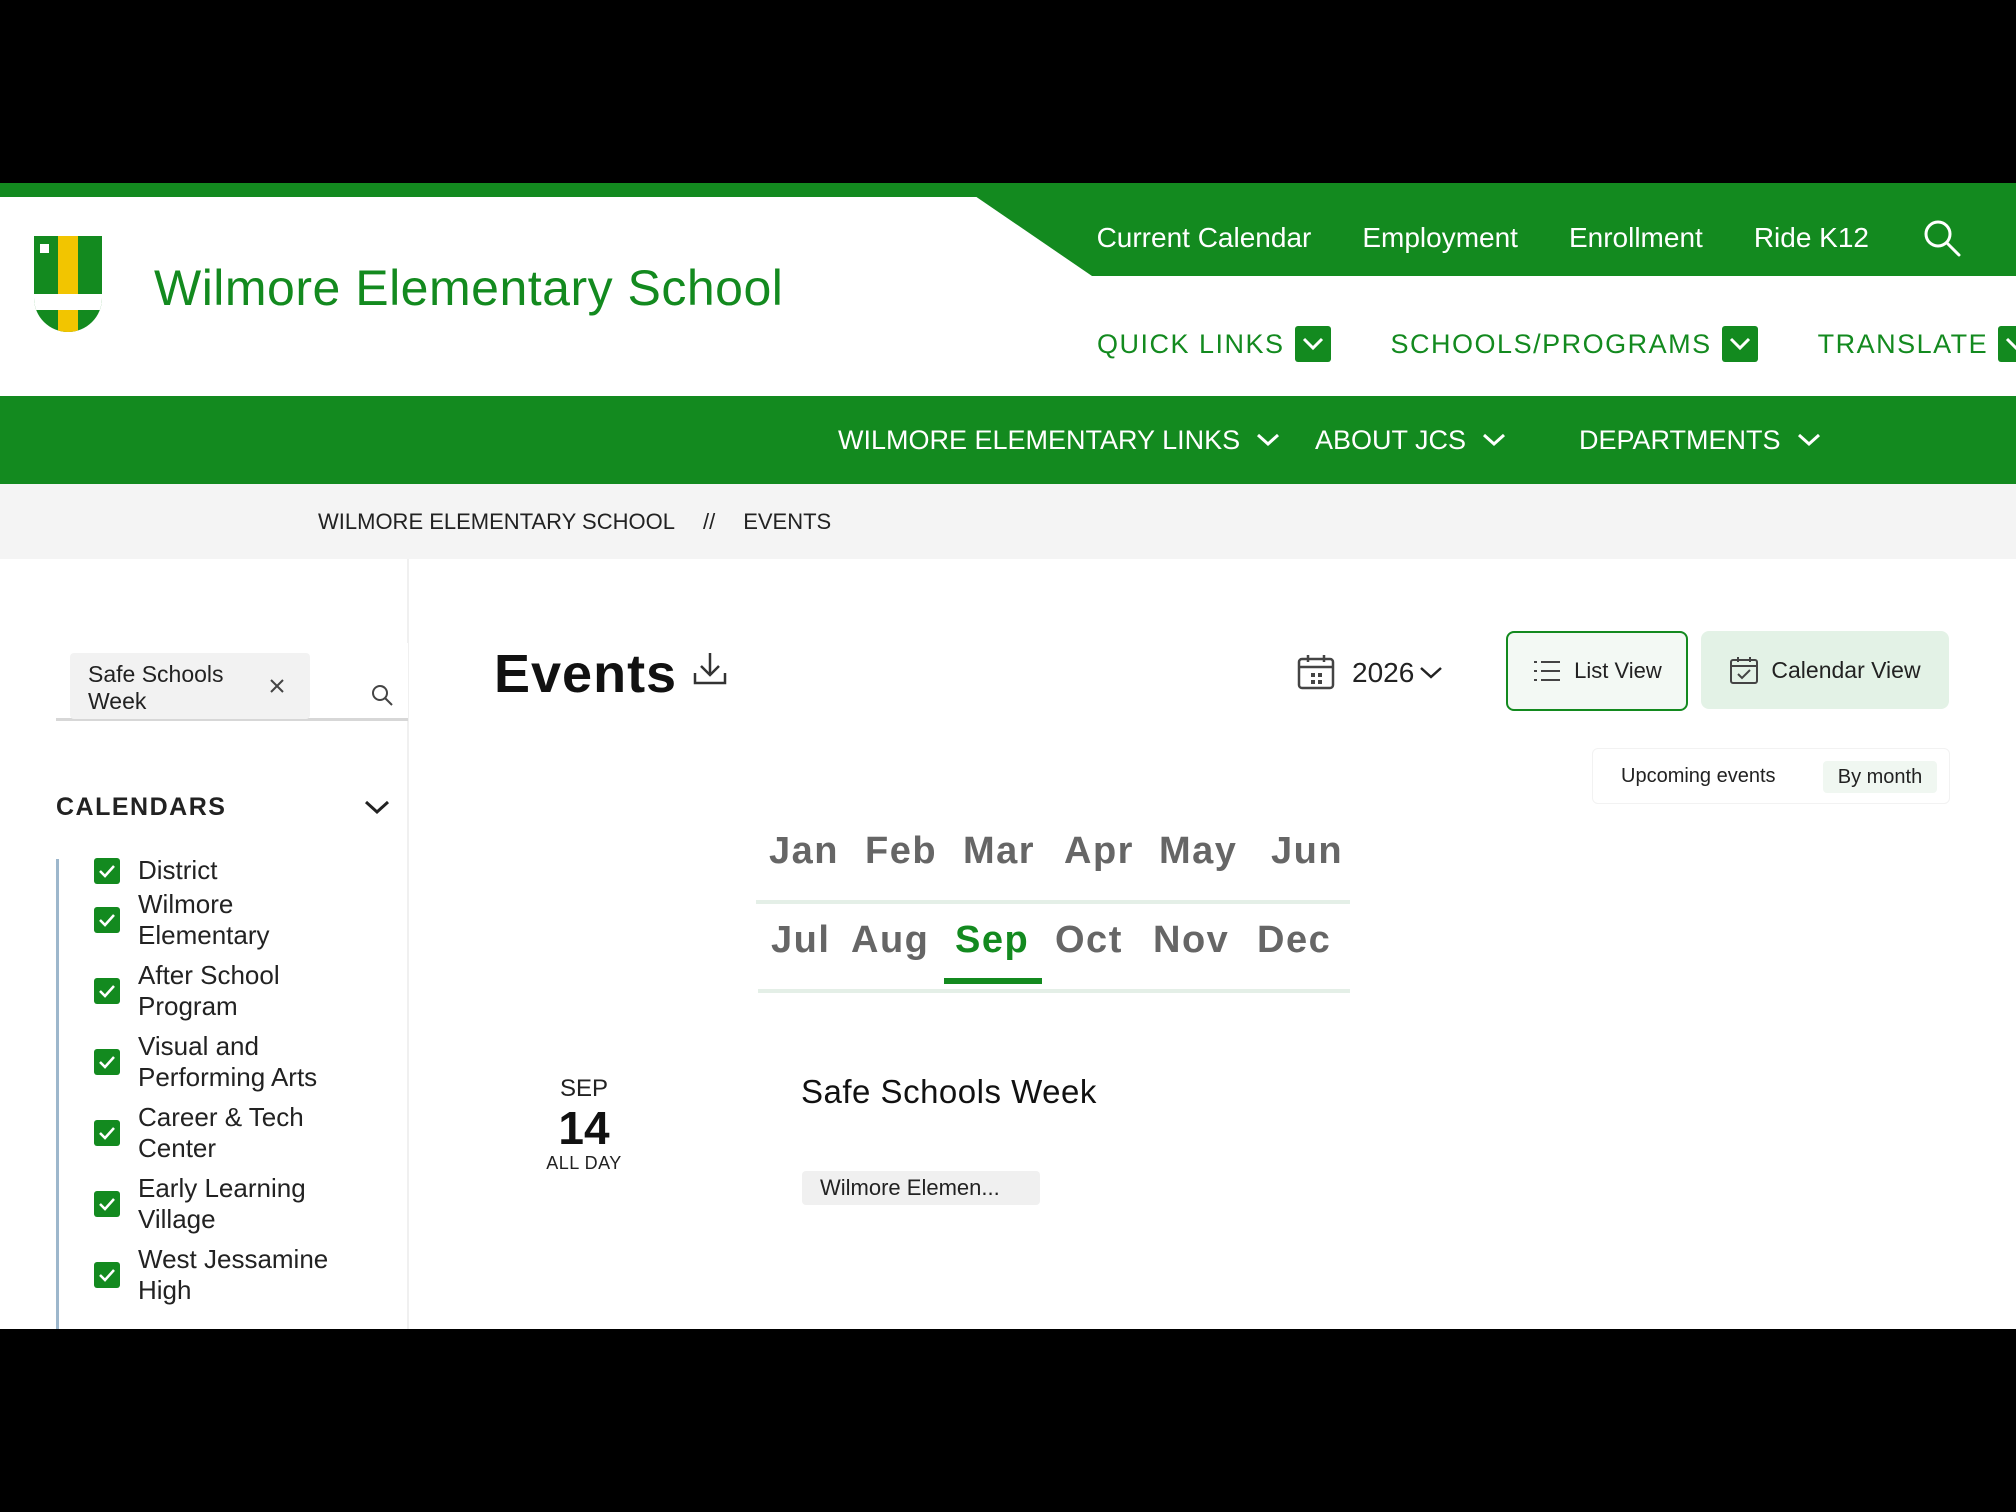  What do you see at coordinates (68, 291) in the screenshot?
I see `shield-logo-icon` at bounding box center [68, 291].